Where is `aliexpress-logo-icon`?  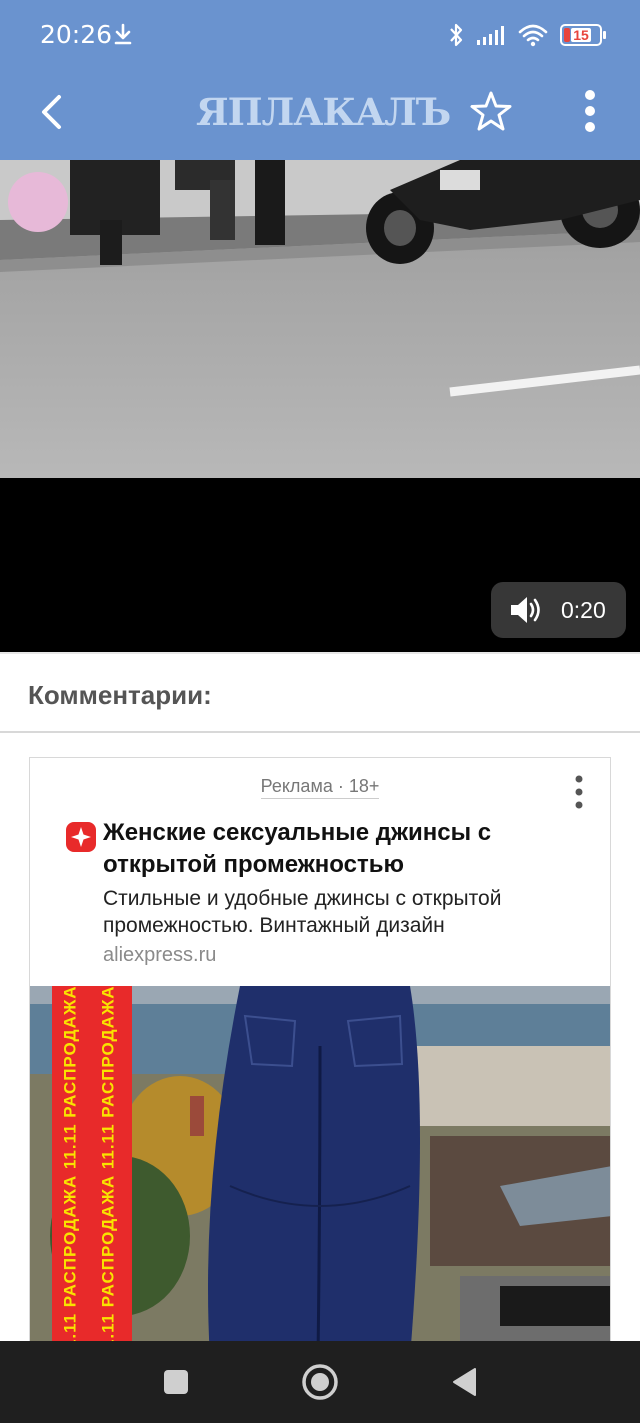
aliexpress-logo-icon is located at coordinates (81, 837).